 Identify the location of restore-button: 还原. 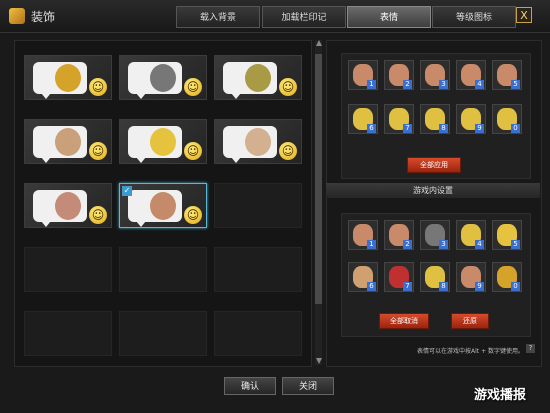
(470, 321).